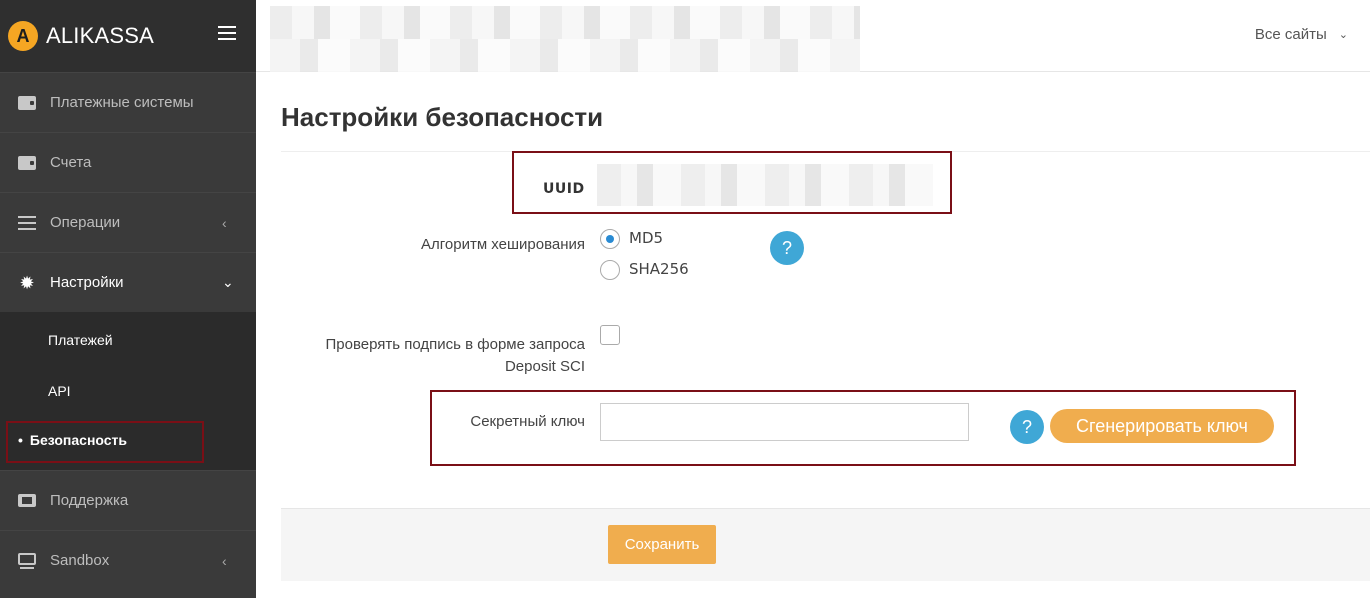 This screenshot has height=598, width=1370. What do you see at coordinates (1290, 34) in the screenshot?
I see `sites-dropdown-label: Все сайты` at bounding box center [1290, 34].